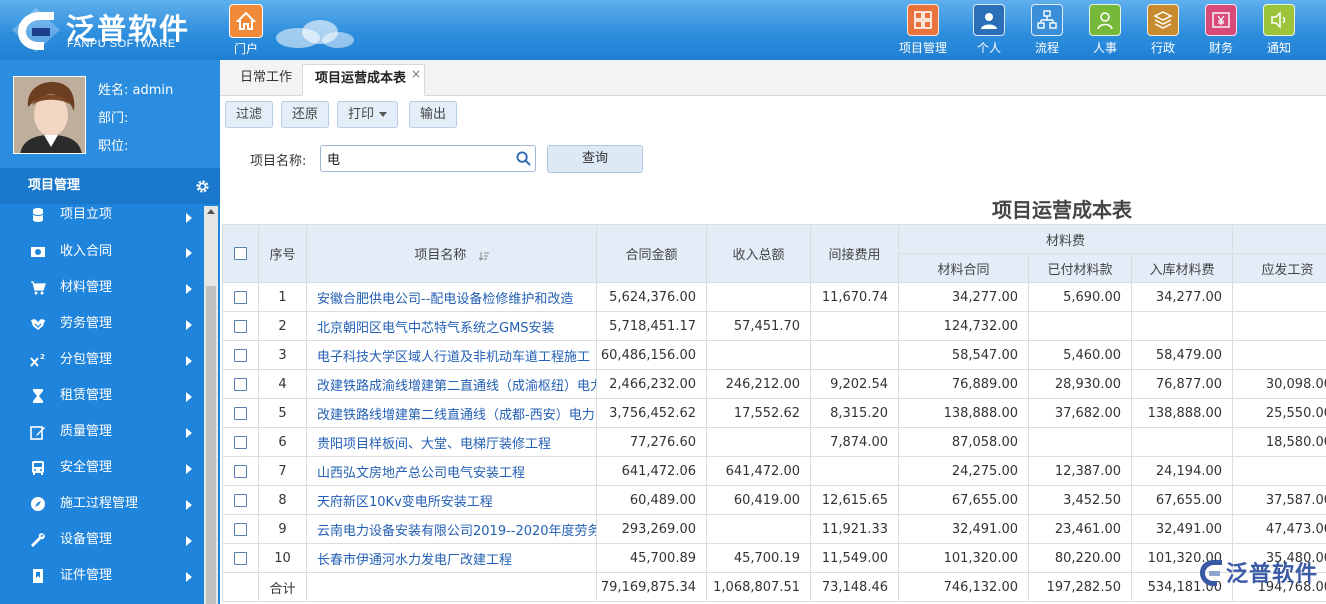 This screenshot has height=604, width=1326. I want to click on sidebar-section-title: 项目管理, so click(110, 186).